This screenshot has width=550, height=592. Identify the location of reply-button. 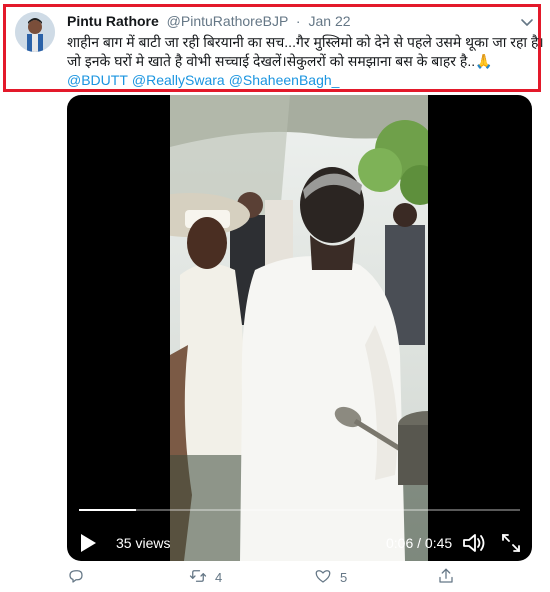
(80, 577).